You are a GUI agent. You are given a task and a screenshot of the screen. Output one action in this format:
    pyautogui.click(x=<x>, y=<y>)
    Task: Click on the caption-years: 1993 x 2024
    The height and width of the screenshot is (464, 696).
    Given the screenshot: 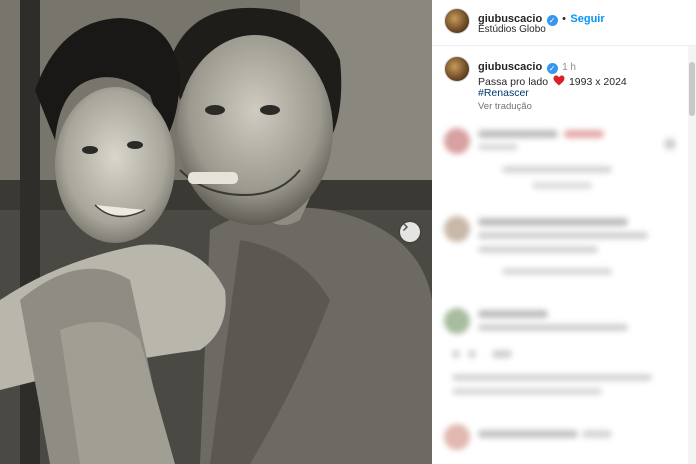 What is the action you would take?
    pyautogui.click(x=597, y=82)
    